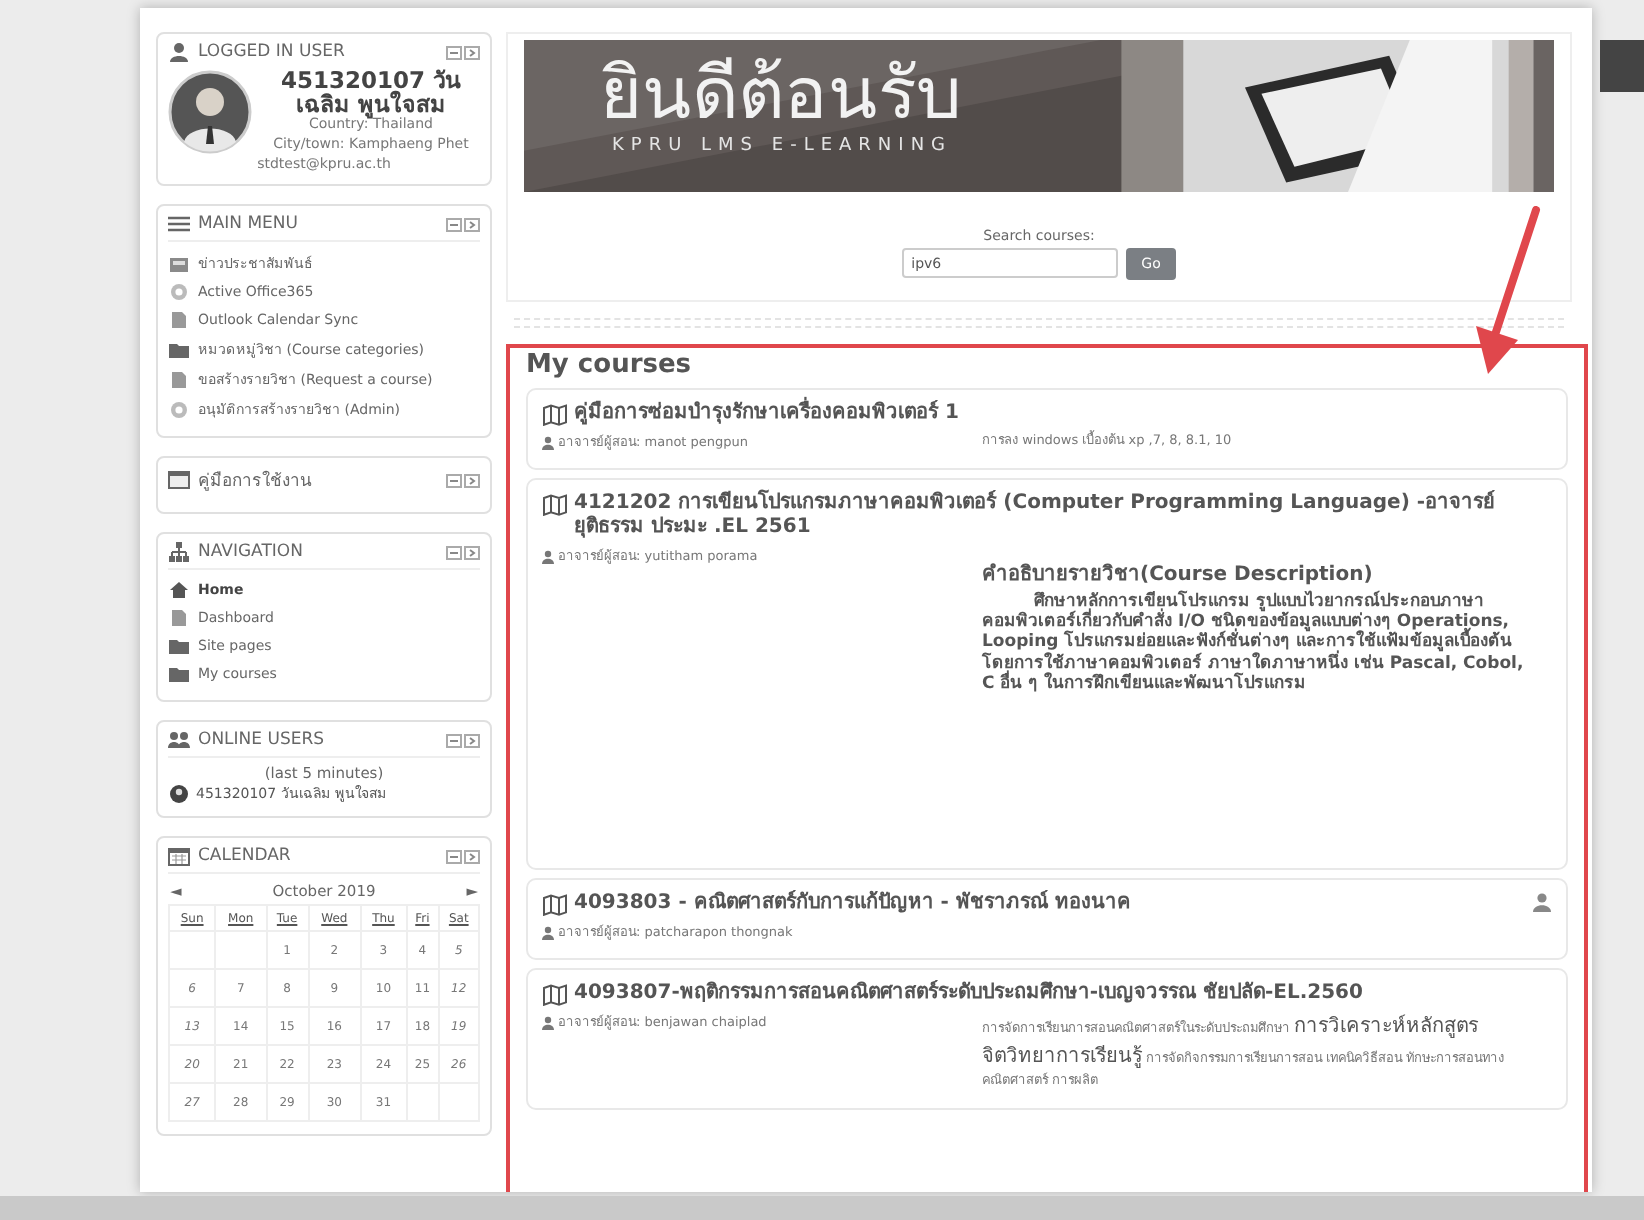 This screenshot has height=1220, width=1644. I want to click on block-title: คู่มือการใช้งาน, so click(256, 481).